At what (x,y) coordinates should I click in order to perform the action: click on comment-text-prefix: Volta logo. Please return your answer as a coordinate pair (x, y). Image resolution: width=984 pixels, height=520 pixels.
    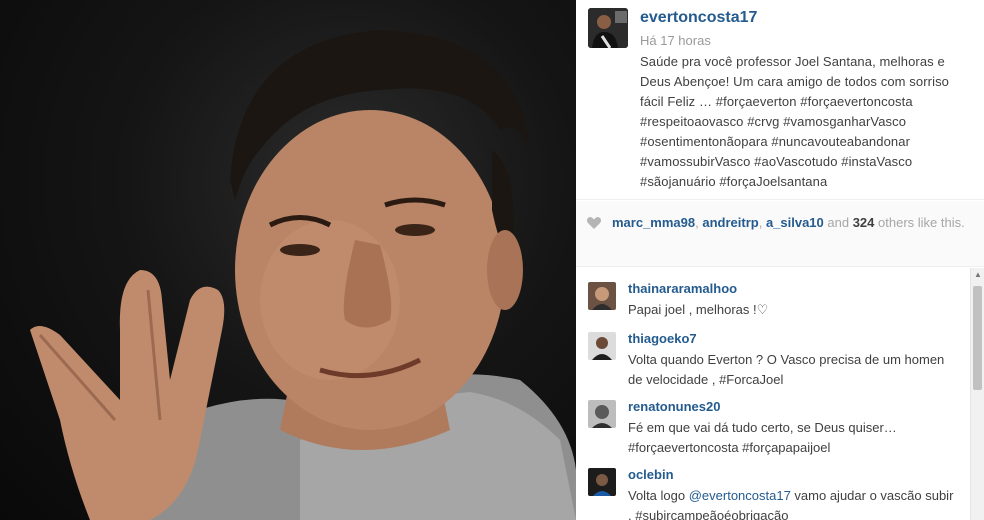
    Looking at the image, I should click on (658, 495).